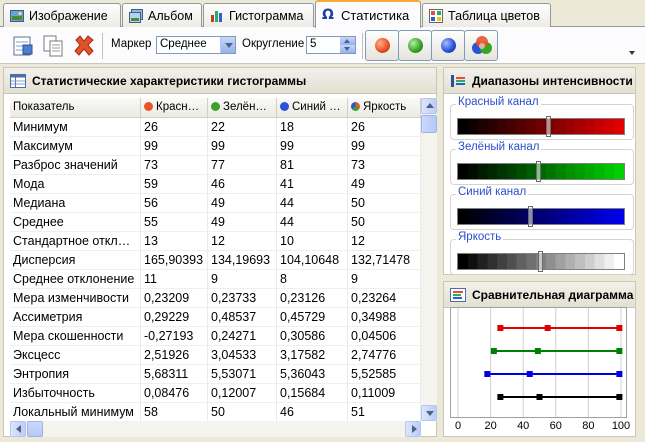  Describe the element at coordinates (227, 45) in the screenshot. I see `chevron-down-icon` at that location.